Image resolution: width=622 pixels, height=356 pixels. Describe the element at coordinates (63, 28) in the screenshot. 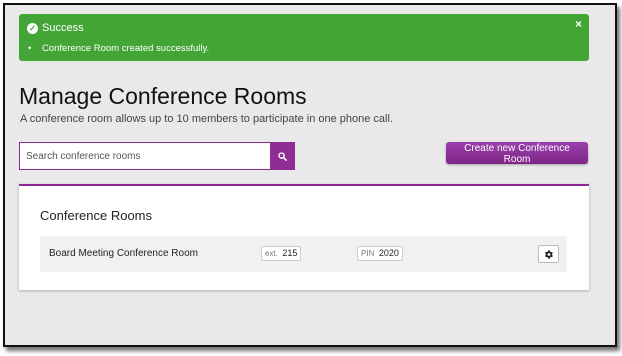

I see `alert-title: Success` at that location.